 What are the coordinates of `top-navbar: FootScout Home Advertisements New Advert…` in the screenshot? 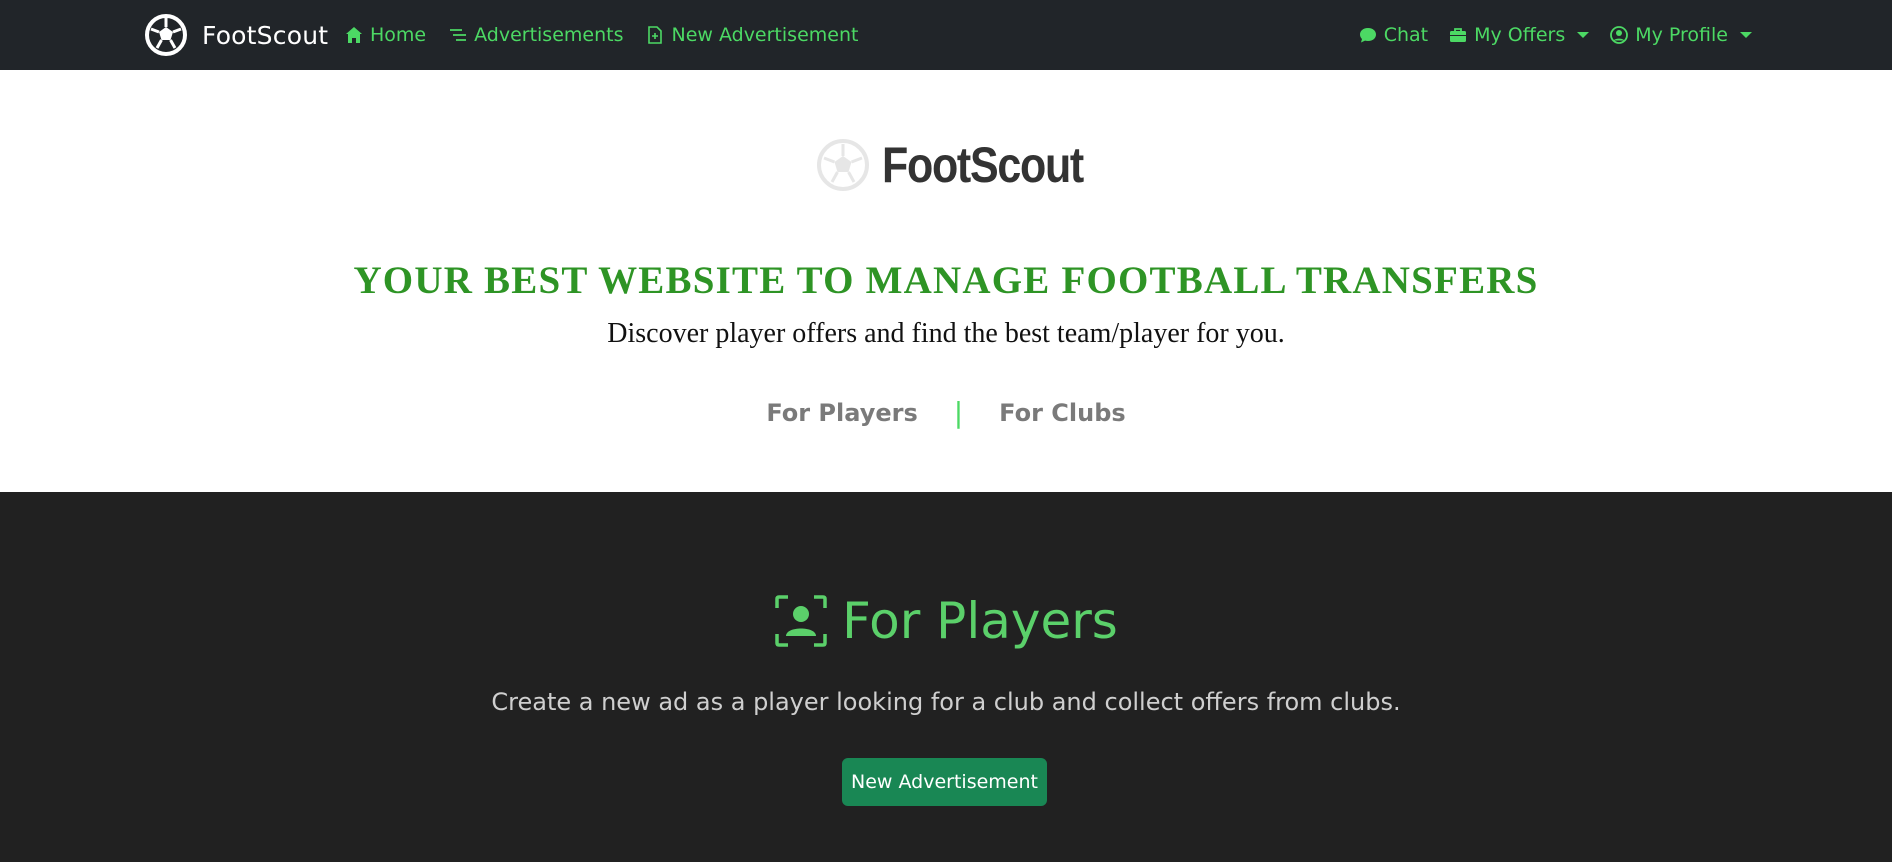 It's located at (946, 35).